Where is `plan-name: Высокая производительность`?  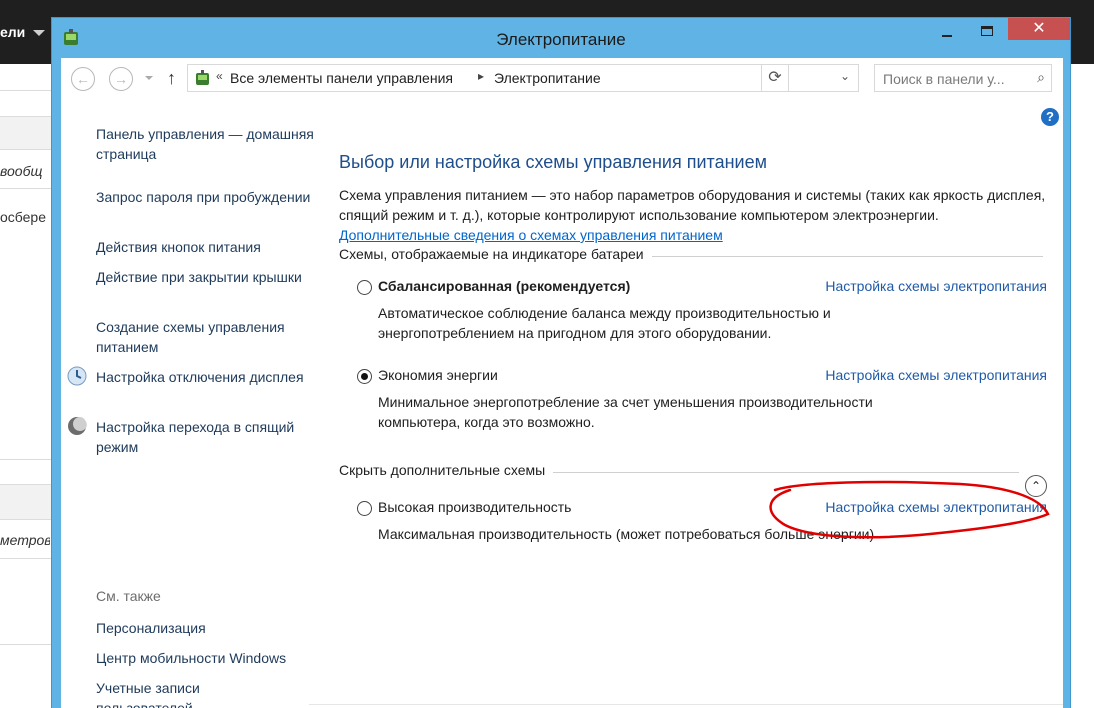
plan-name: Высокая производительность is located at coordinates (474, 507).